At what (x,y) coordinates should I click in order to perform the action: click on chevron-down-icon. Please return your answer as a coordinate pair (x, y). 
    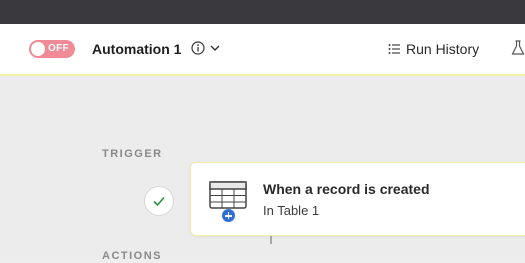
    Looking at the image, I should click on (215, 48).